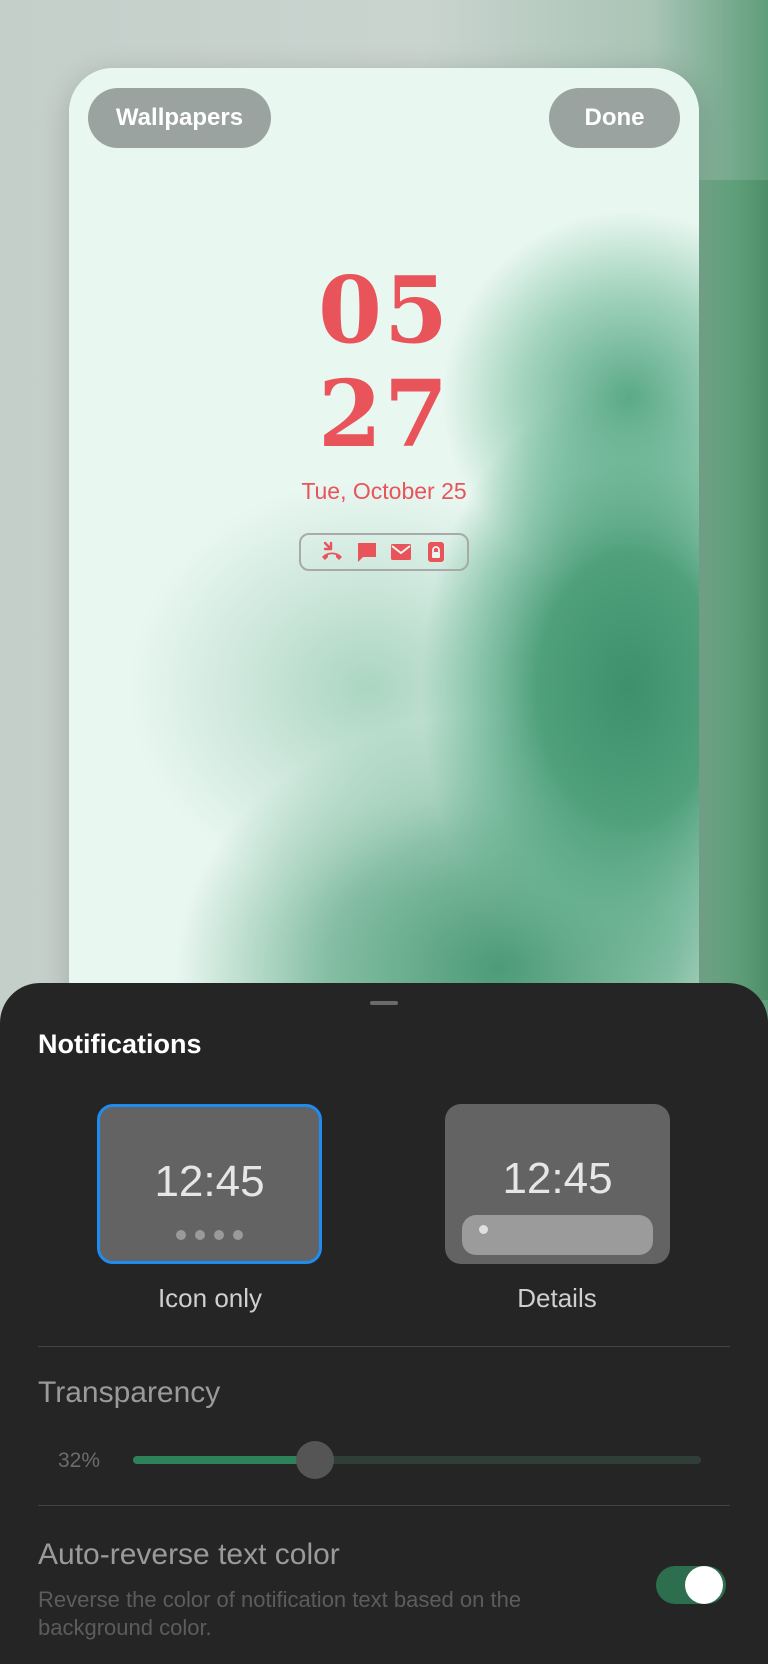  I want to click on lock-screen-clock: 05 27, so click(384, 362).